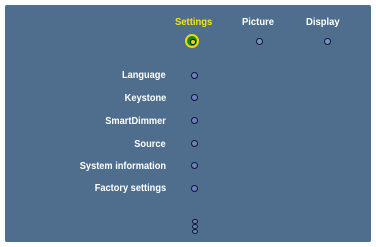 This screenshot has height=247, width=376. Describe the element at coordinates (258, 22) in the screenshot. I see `tab-picture: Picture` at that location.